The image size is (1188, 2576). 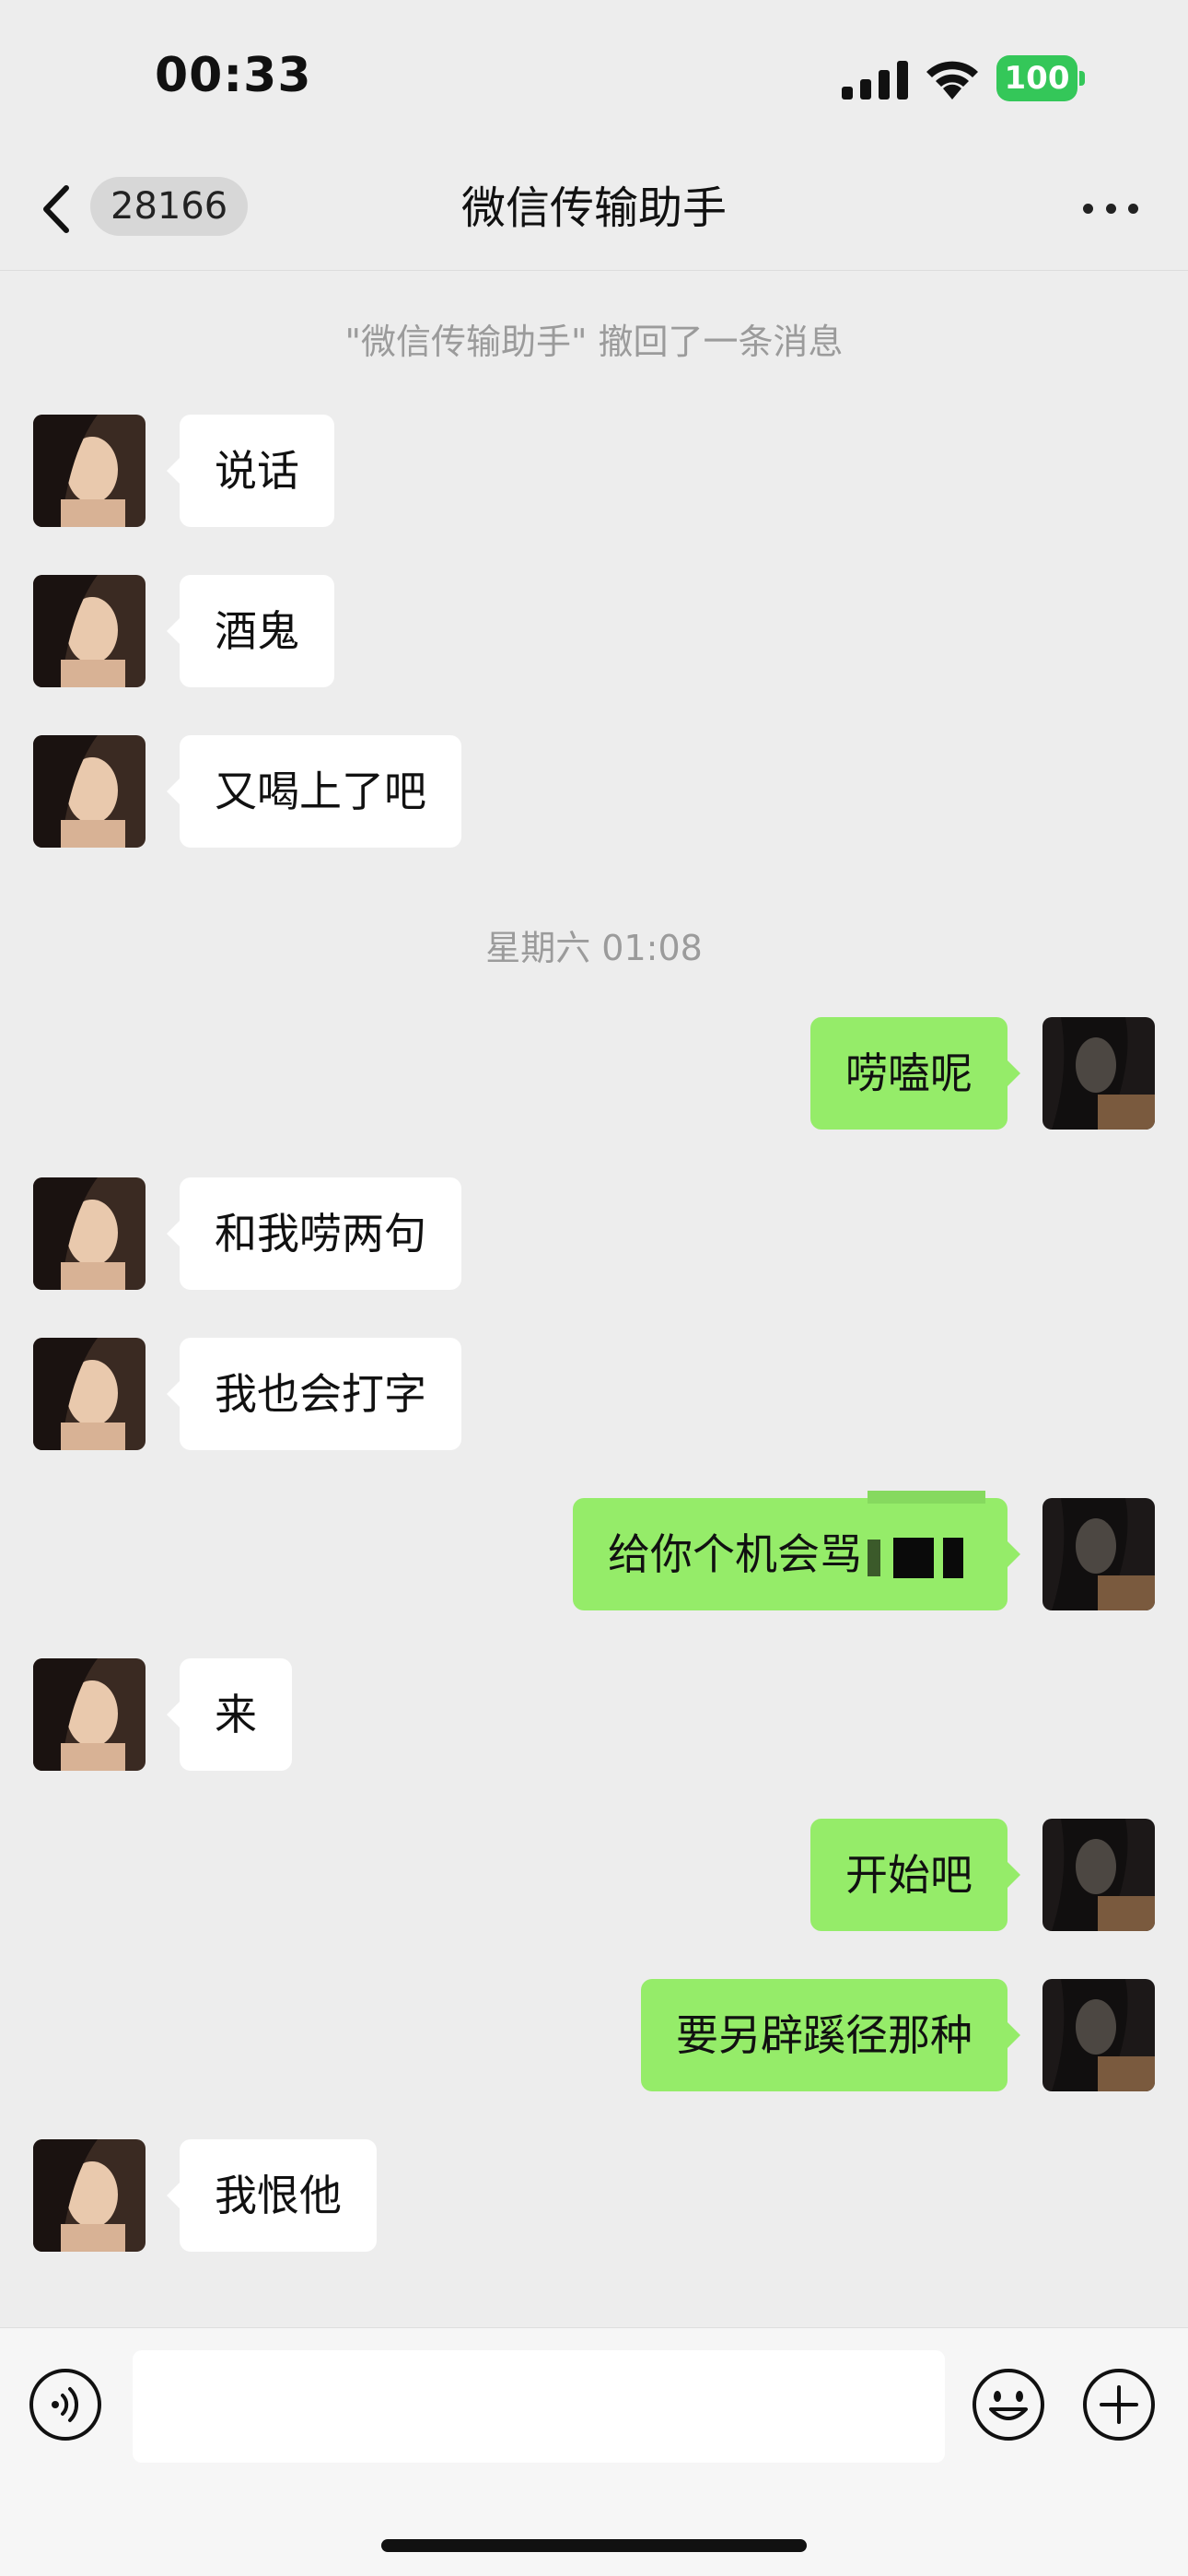 What do you see at coordinates (594, 342) in the screenshot?
I see `recall-notice: "微信传输助手" 撤回了一条消息` at bounding box center [594, 342].